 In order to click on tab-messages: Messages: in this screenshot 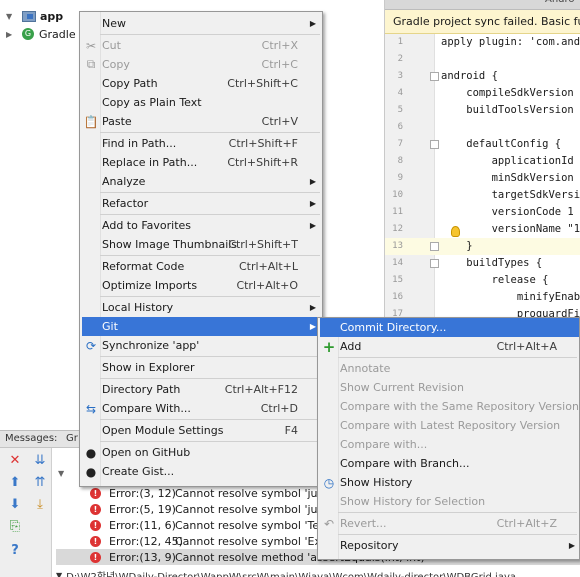, I will do `click(31, 438)`.